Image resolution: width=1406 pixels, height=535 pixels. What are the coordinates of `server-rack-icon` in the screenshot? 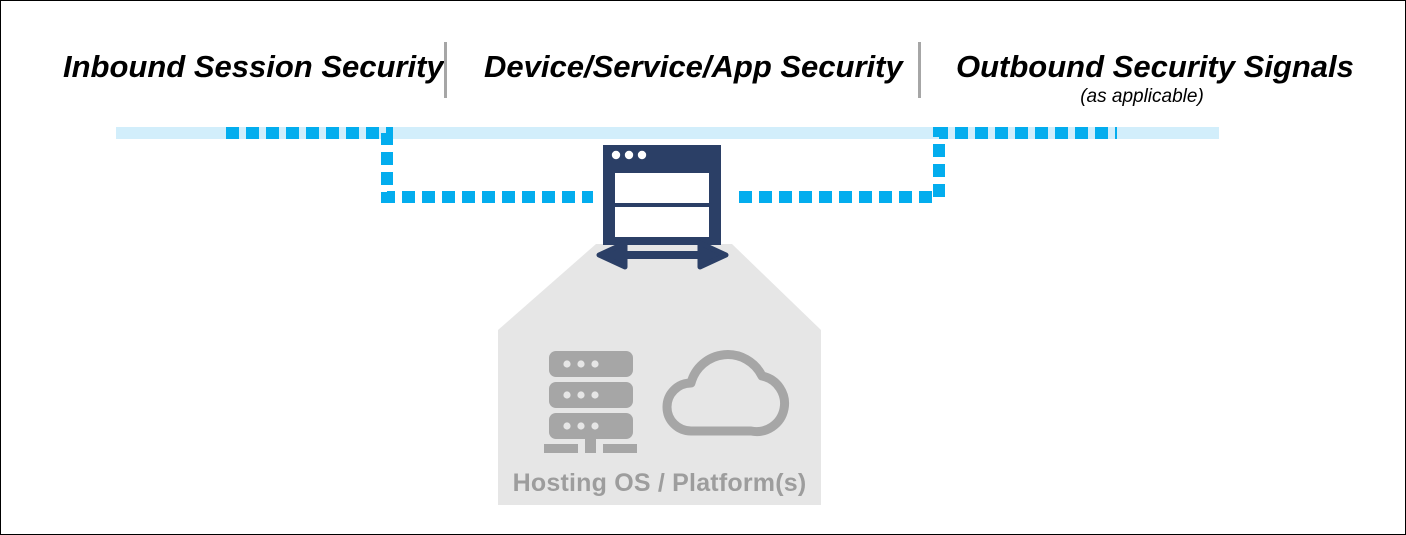 It's located at (590, 402).